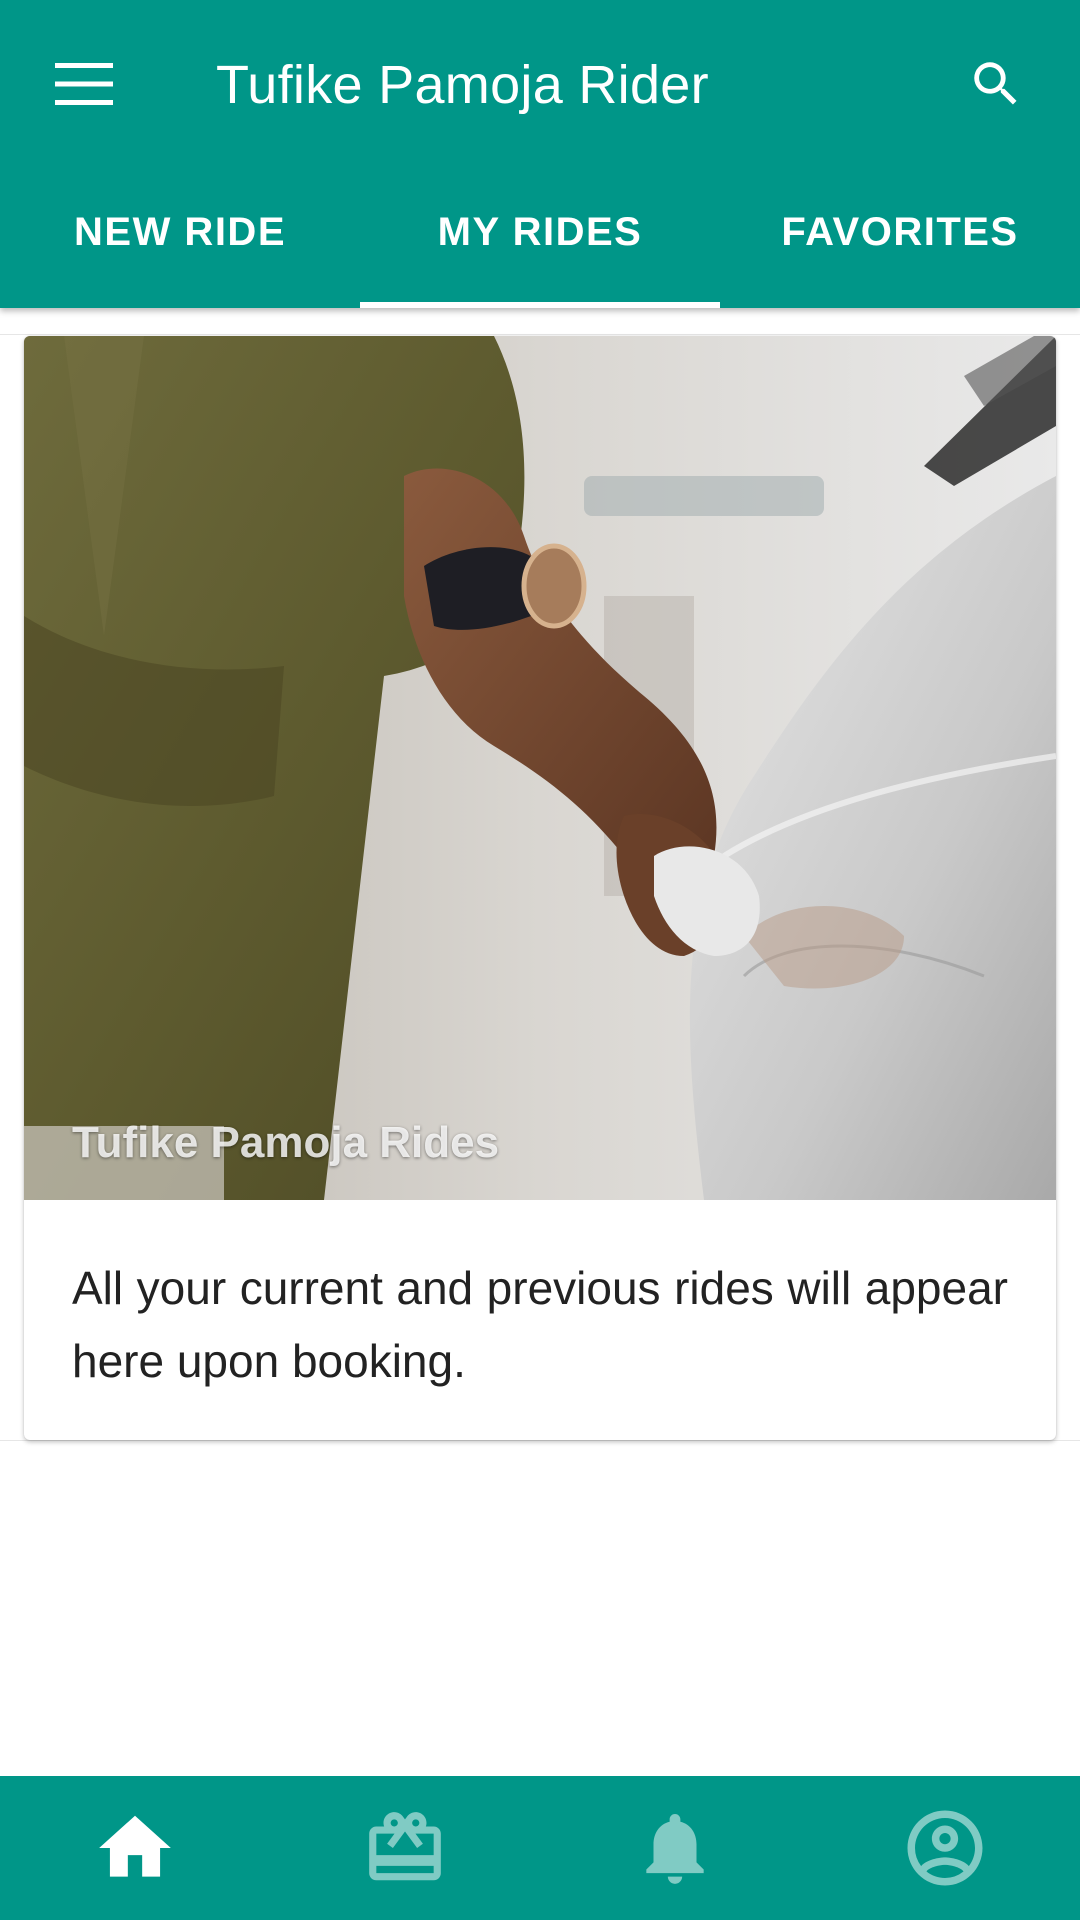  I want to click on tab-my-rides: MY RIDES, so click(540, 238).